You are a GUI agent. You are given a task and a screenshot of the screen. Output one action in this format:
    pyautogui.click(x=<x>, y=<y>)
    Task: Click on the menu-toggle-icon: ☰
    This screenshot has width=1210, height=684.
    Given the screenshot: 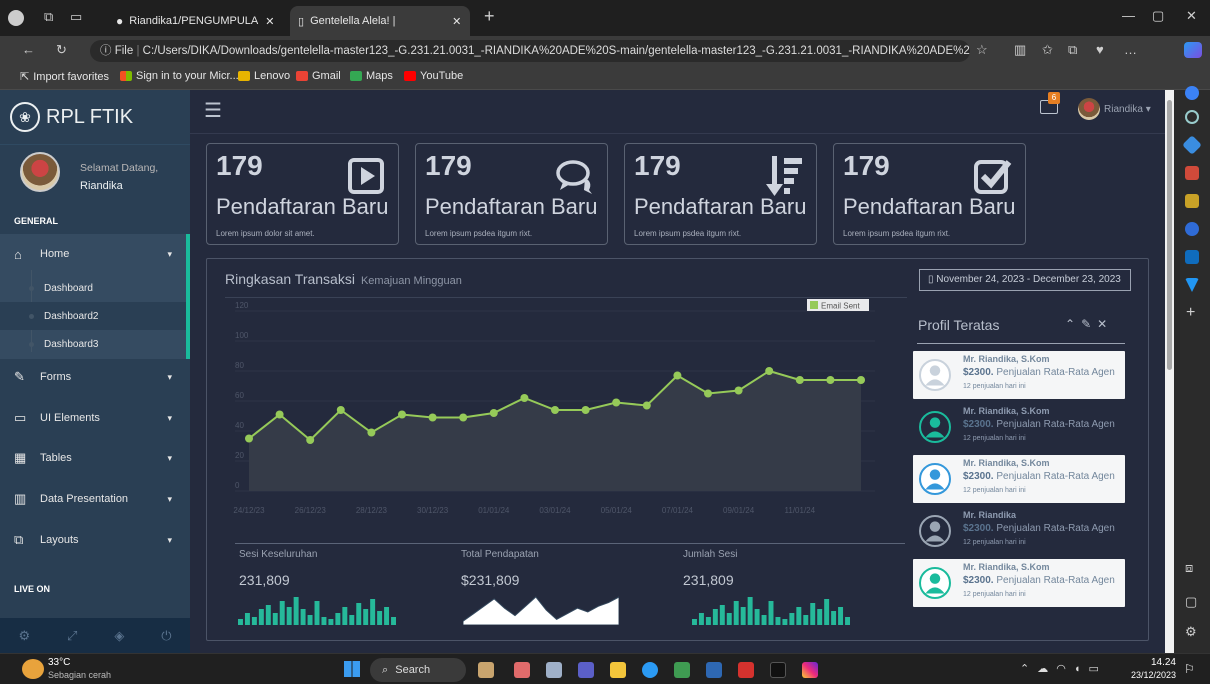 What is the action you would take?
    pyautogui.click(x=213, y=111)
    